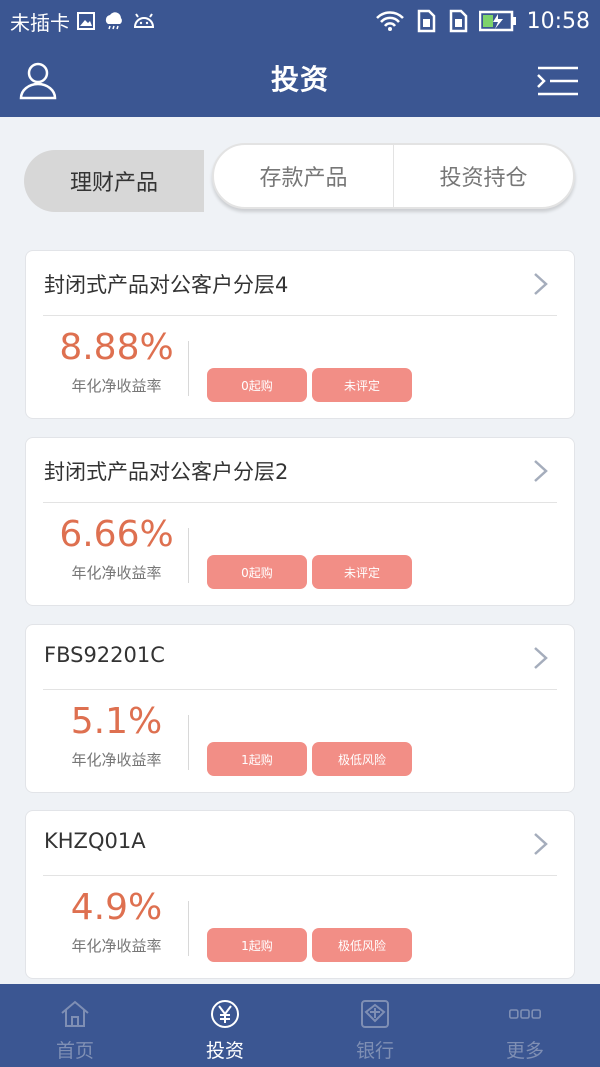 This screenshot has width=600, height=1067. What do you see at coordinates (144, 20) in the screenshot?
I see `android-icon` at bounding box center [144, 20].